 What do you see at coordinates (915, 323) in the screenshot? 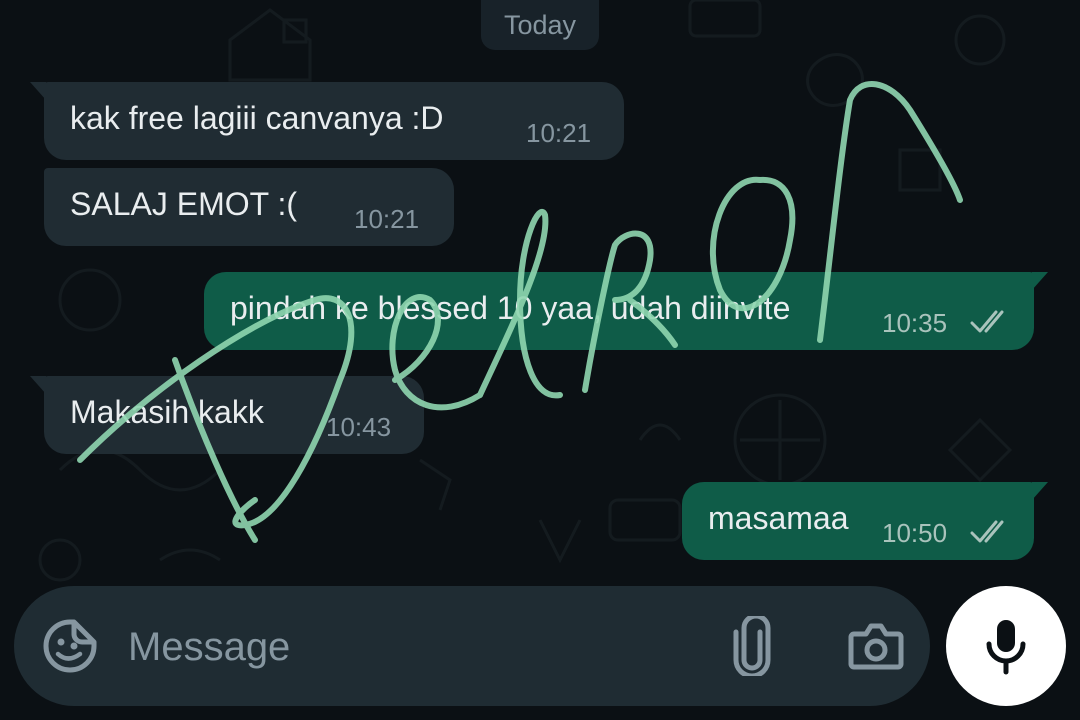
I see `message-timestamp: 10:35` at bounding box center [915, 323].